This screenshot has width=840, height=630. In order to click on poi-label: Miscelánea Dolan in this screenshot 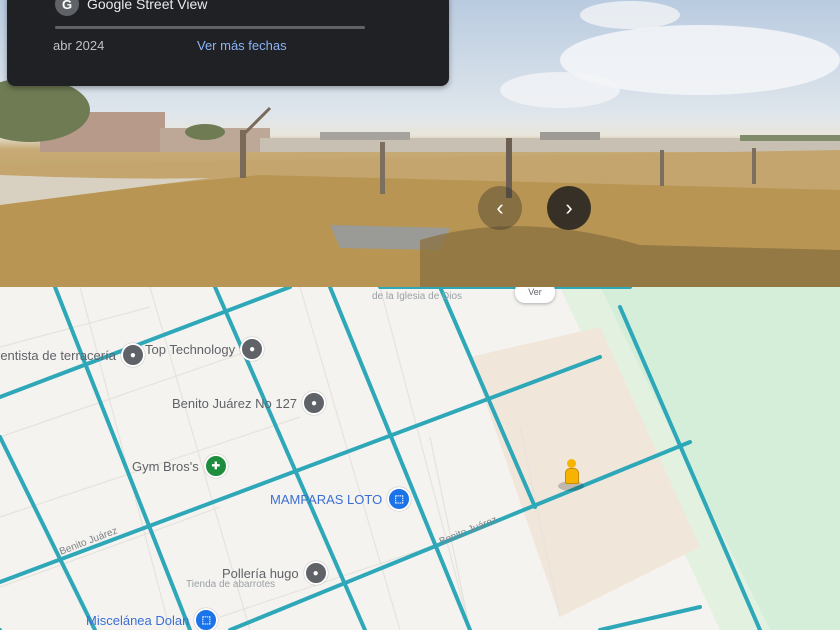, I will do `click(138, 620)`.